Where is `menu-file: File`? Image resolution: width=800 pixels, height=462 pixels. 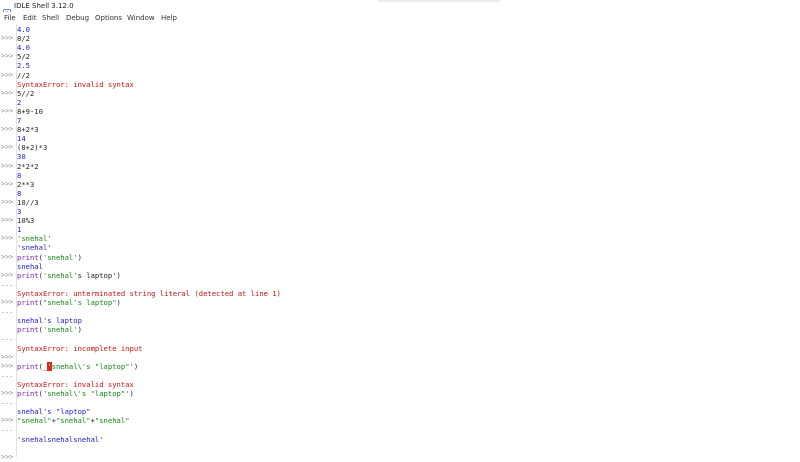
menu-file: File is located at coordinates (10, 18).